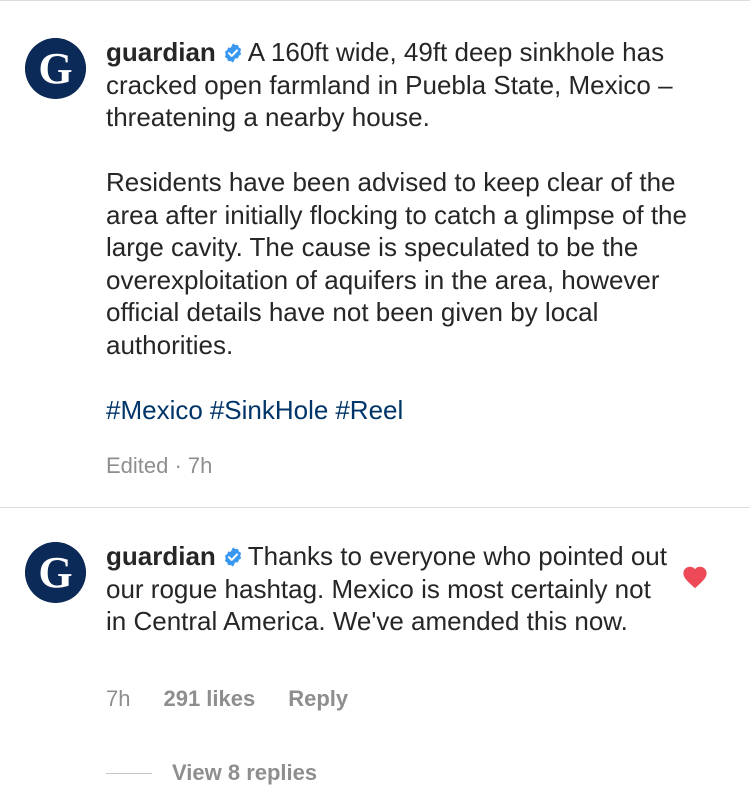 The width and height of the screenshot is (750, 809). Describe the element at coordinates (269, 410) in the screenshot. I see `hashtag-link: #SinkHole` at that location.